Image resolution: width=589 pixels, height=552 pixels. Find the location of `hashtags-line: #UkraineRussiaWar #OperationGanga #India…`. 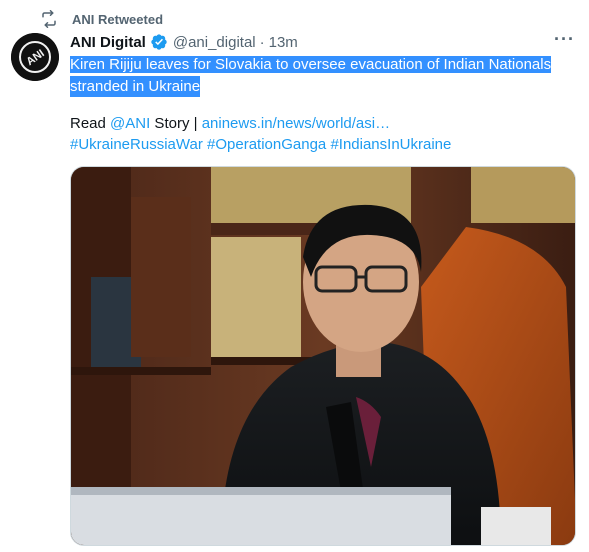

hashtags-line: #UkraineRussiaWar #OperationGanga #India… is located at coordinates (260, 145).